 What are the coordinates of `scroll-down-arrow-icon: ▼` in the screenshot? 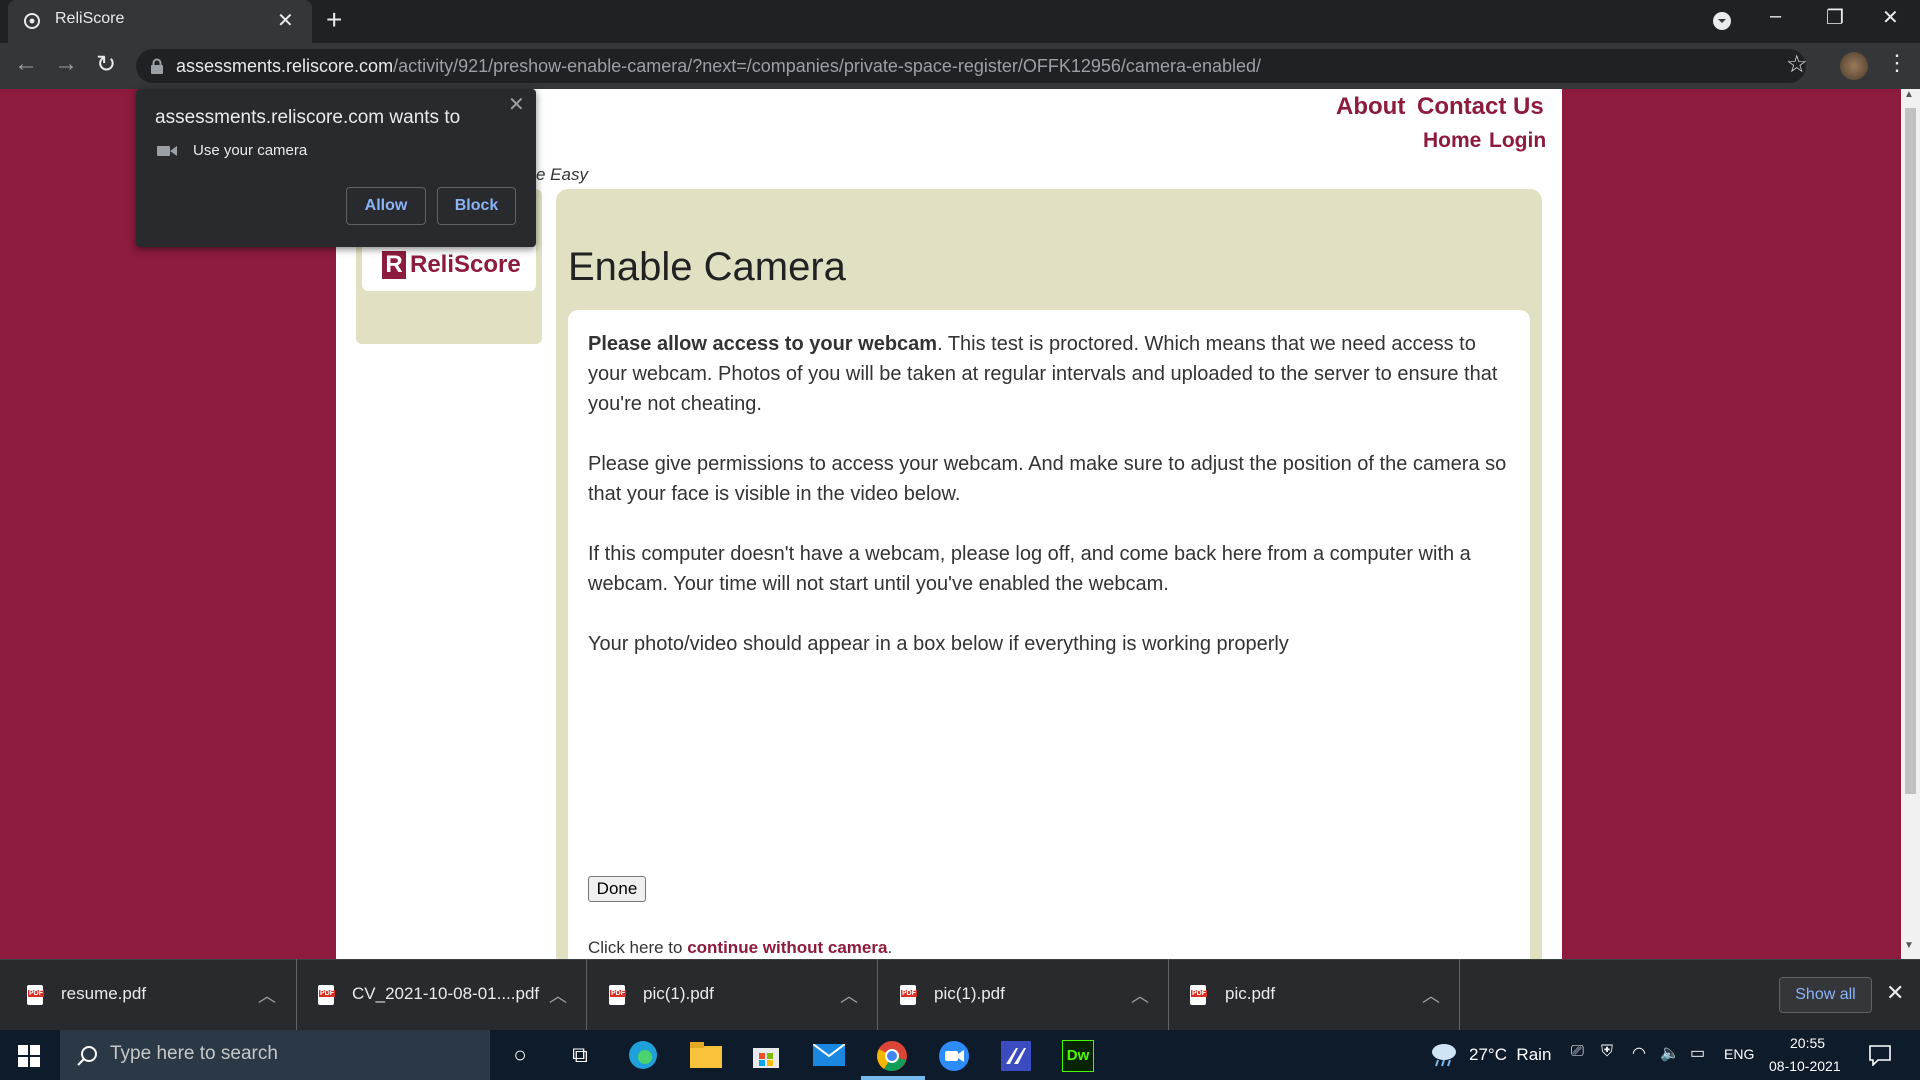 It's located at (1909, 945).